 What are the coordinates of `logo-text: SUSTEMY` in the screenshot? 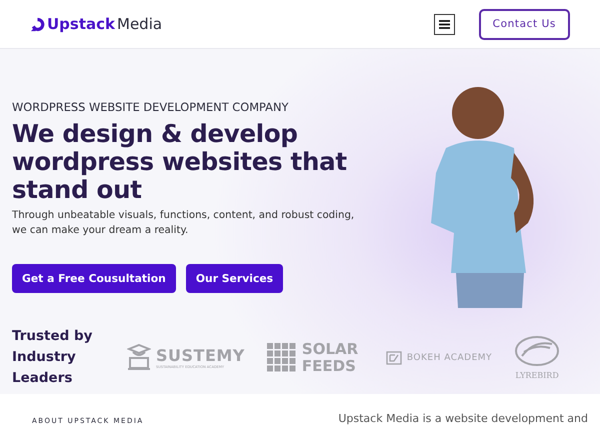 It's located at (200, 355).